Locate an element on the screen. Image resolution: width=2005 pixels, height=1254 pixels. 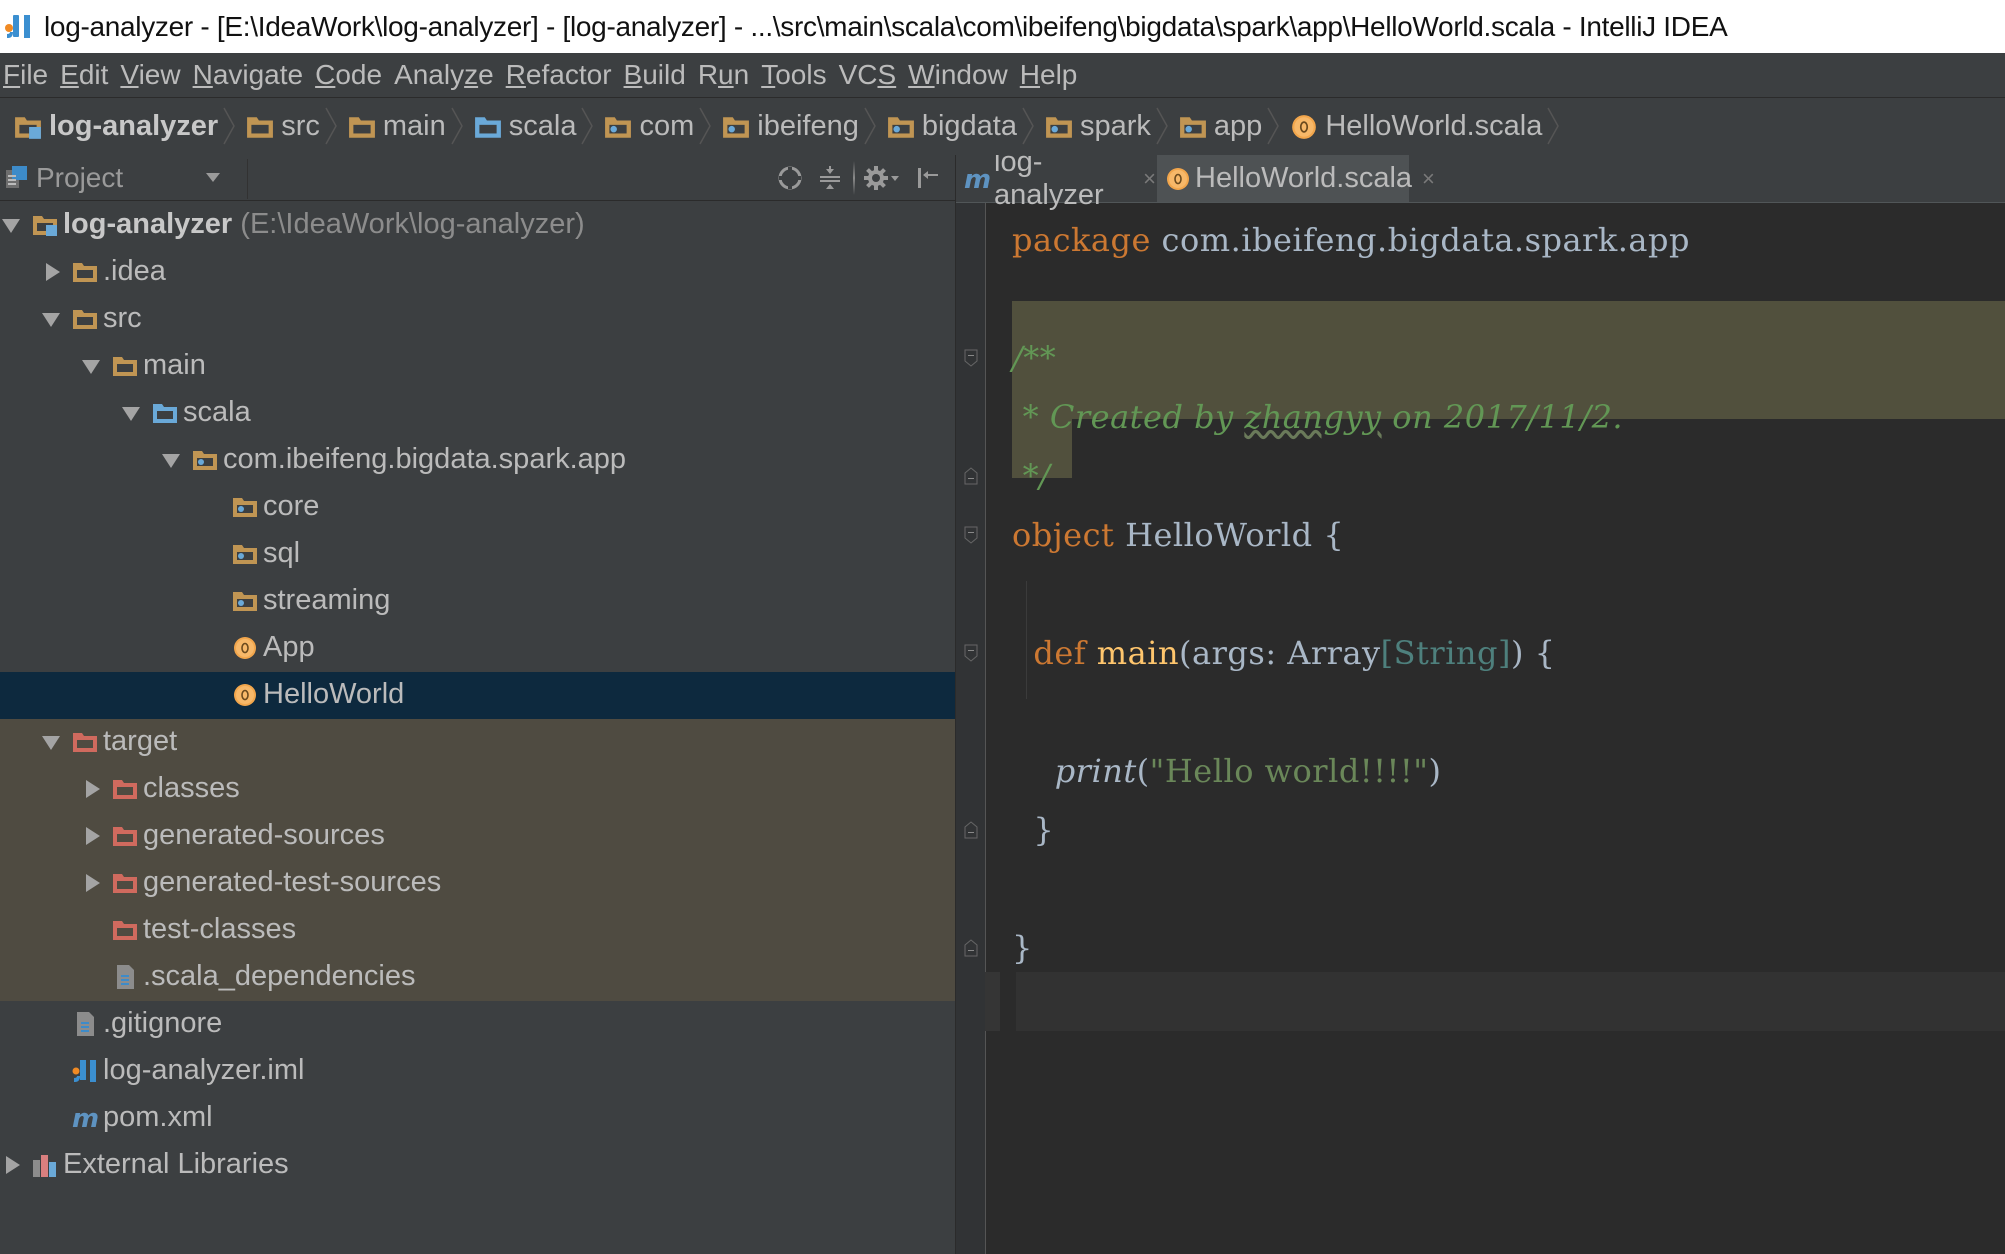
breadcrumb-label: src is located at coordinates (300, 126).